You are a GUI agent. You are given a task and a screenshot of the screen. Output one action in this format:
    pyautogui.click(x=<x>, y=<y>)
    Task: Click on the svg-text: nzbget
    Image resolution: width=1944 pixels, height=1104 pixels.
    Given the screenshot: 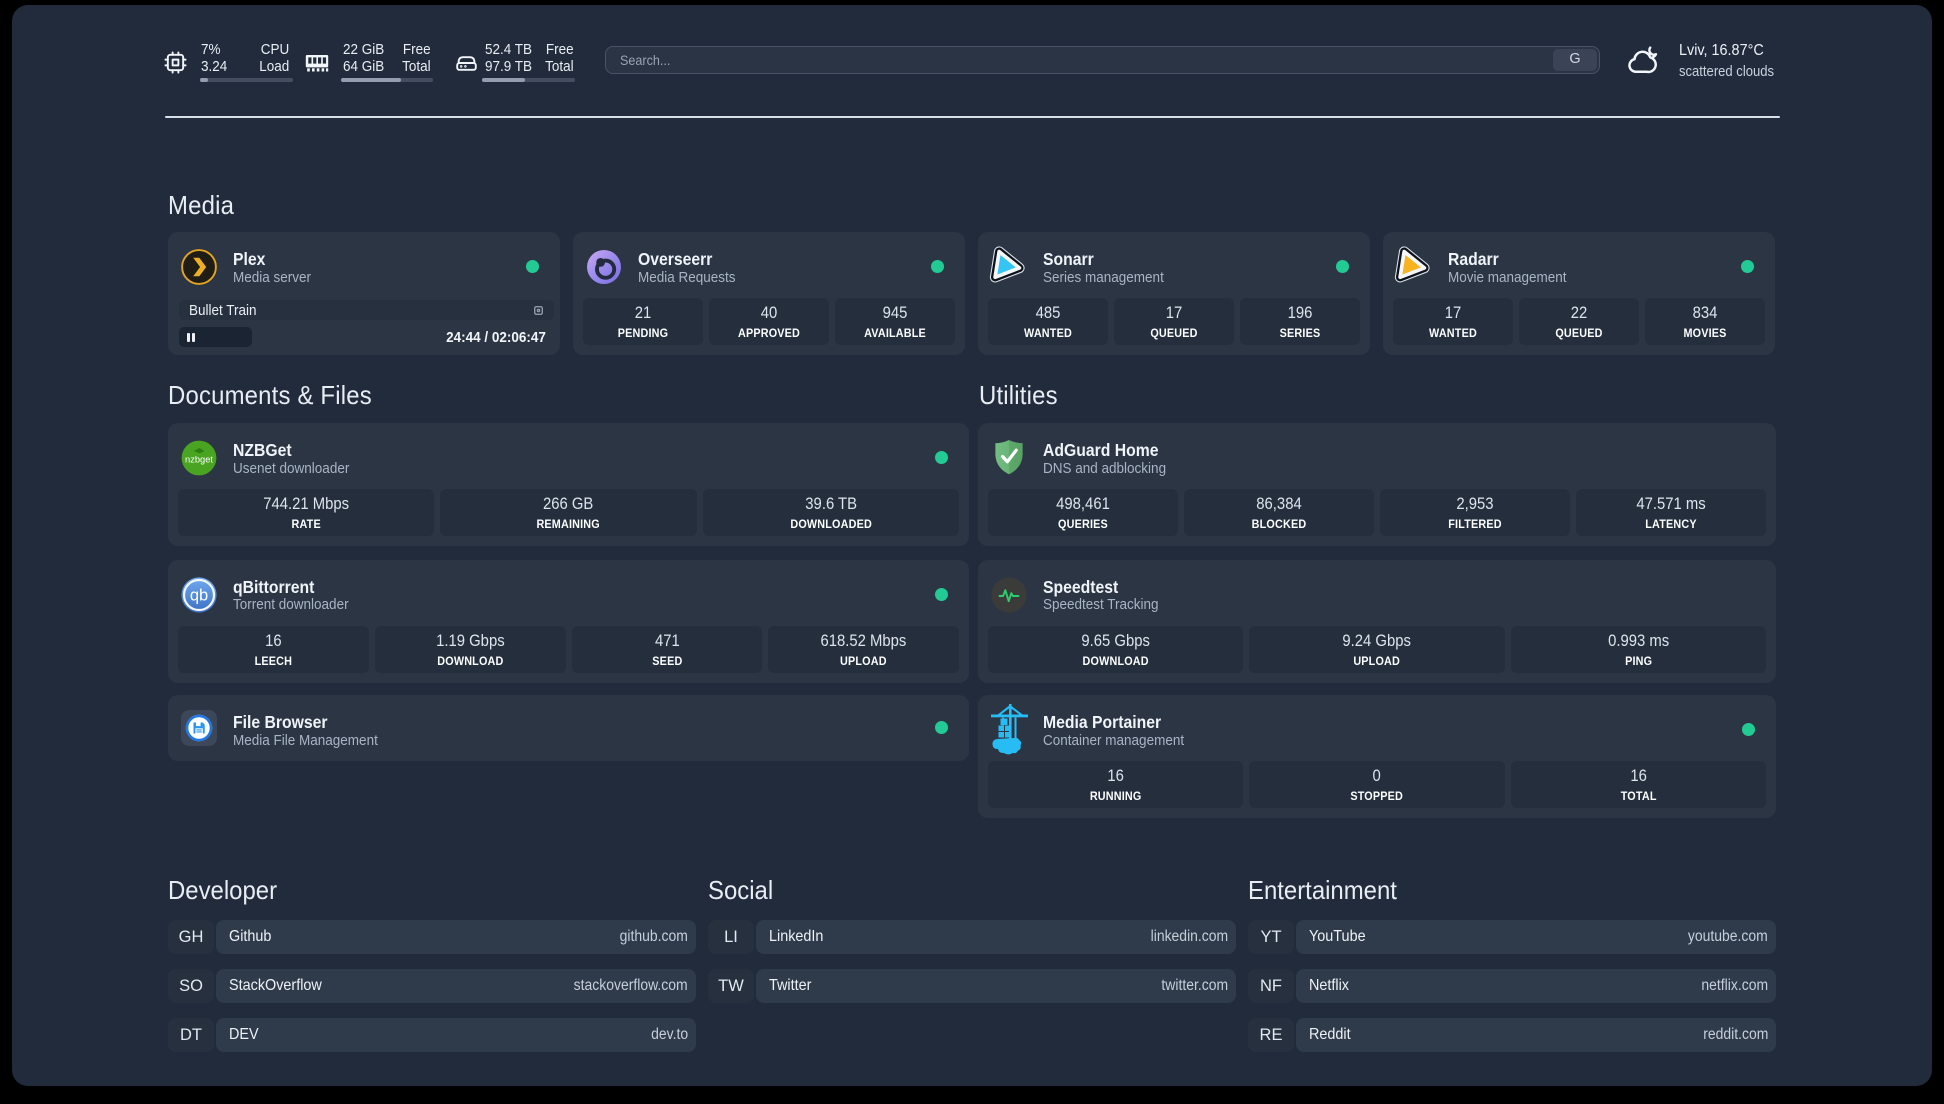 What is the action you would take?
    pyautogui.click(x=199, y=460)
    